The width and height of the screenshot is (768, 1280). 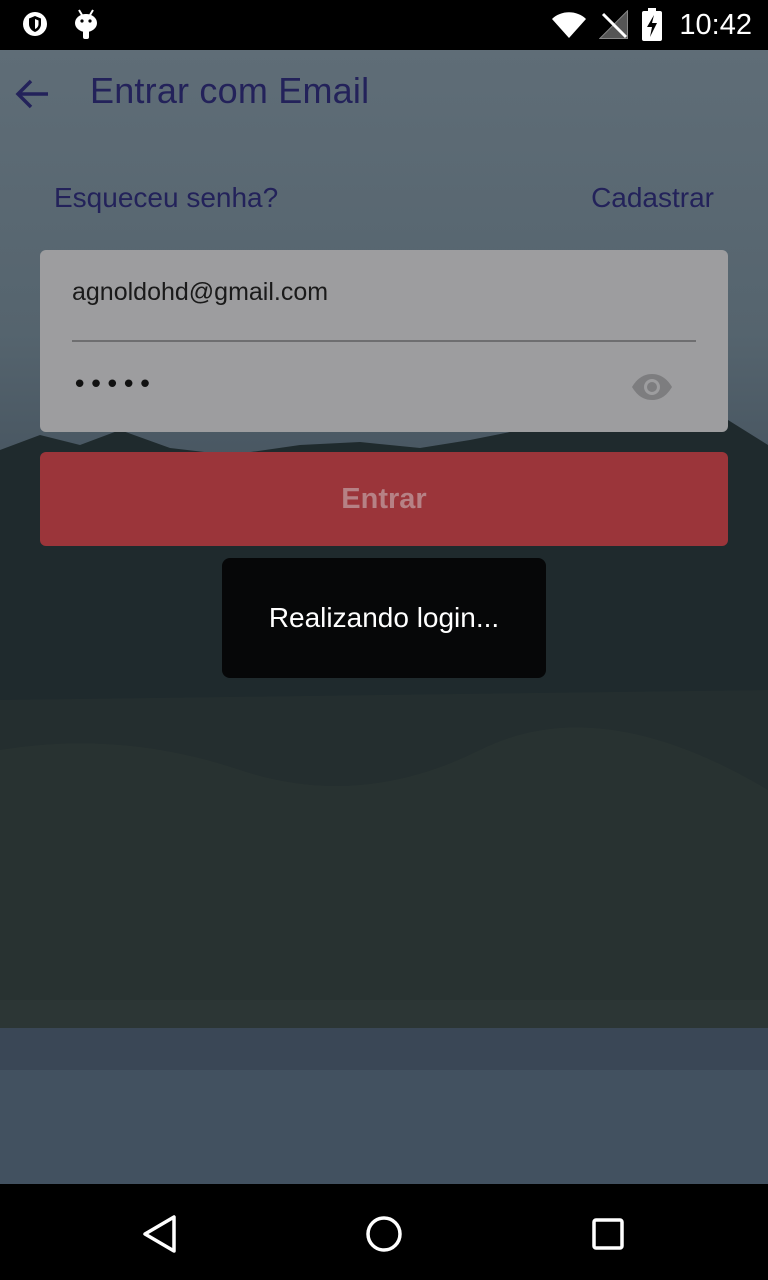 I want to click on forgot-password-link: Esqueceu senha?, so click(x=166, y=198).